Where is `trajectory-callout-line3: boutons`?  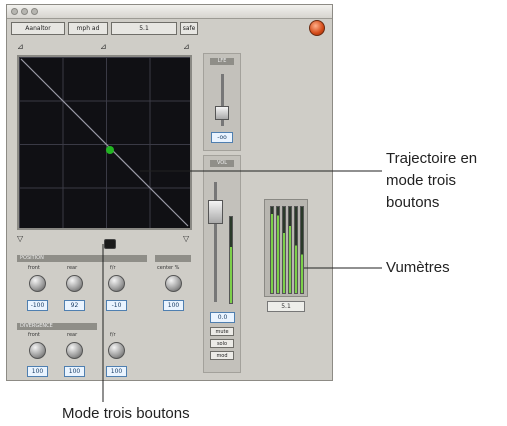 trajectory-callout-line3: boutons is located at coordinates (413, 202).